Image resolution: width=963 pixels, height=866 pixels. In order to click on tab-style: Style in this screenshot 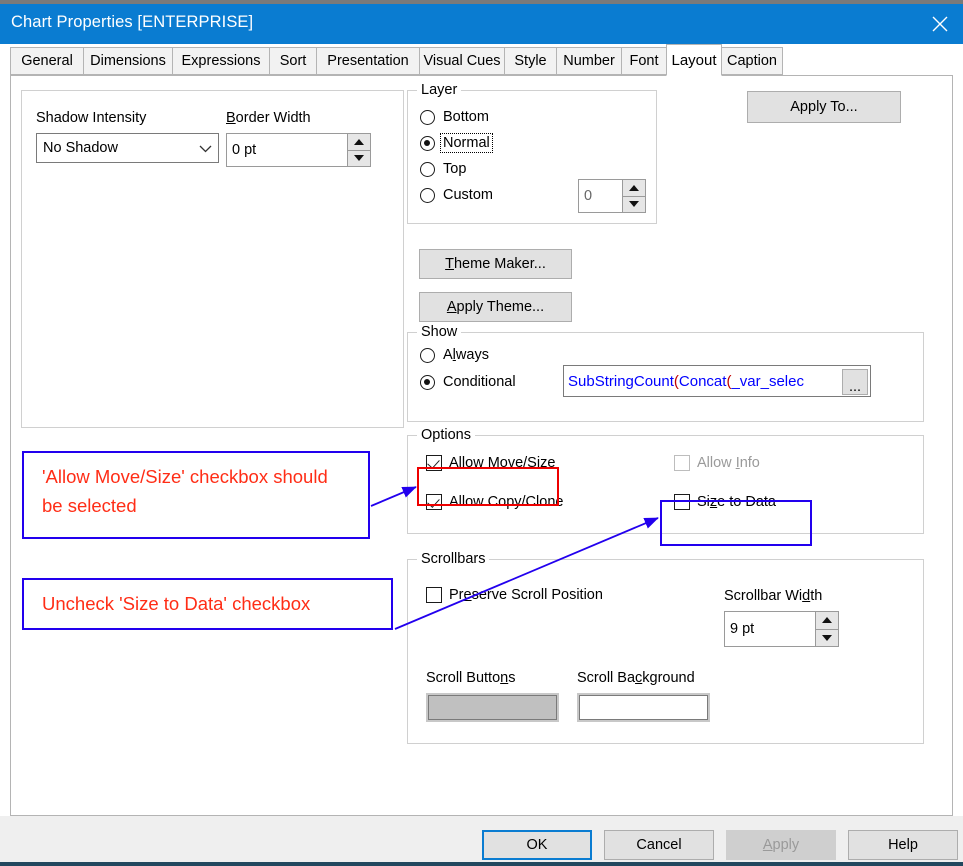, I will do `click(530, 61)`.